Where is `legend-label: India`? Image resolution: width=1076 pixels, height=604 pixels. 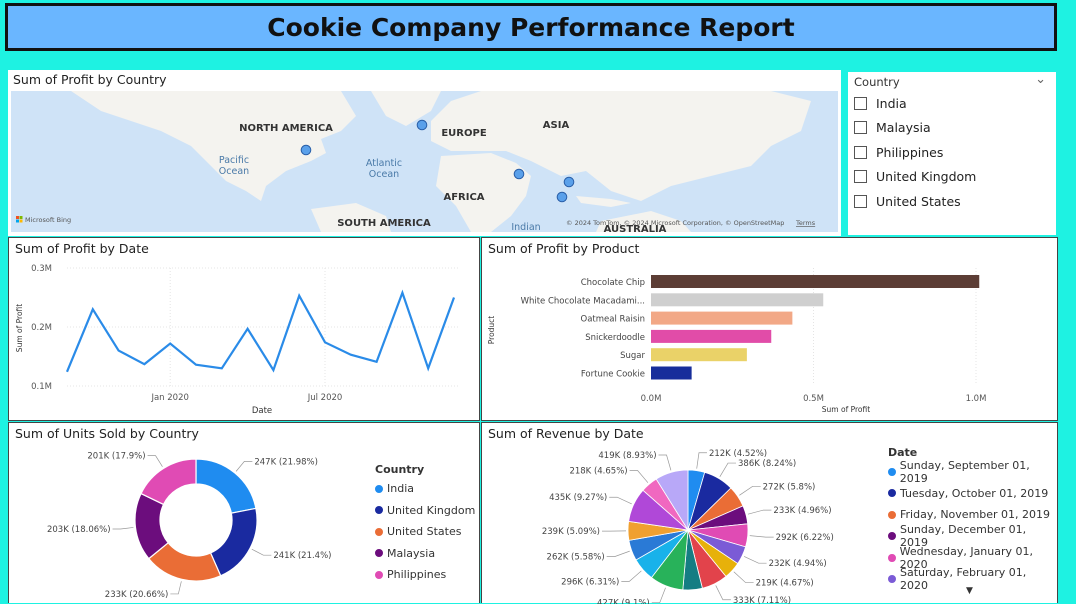 legend-label: India is located at coordinates (400, 488).